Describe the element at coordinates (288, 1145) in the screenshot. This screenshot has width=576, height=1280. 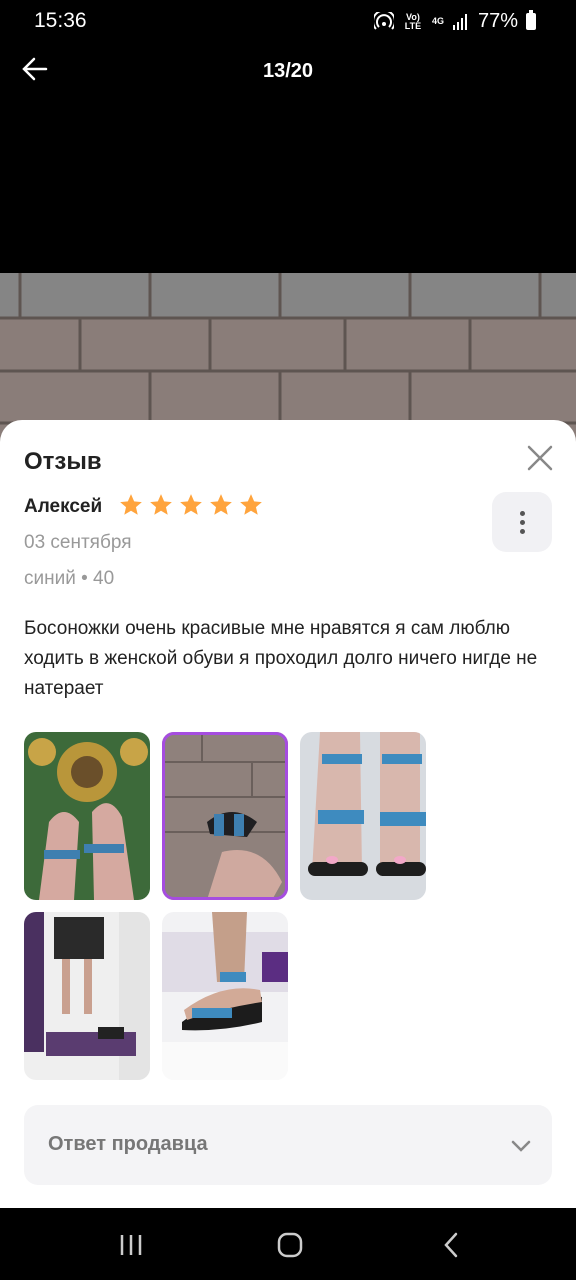
I see `seller-answer-expander: Ответ продавца` at that location.